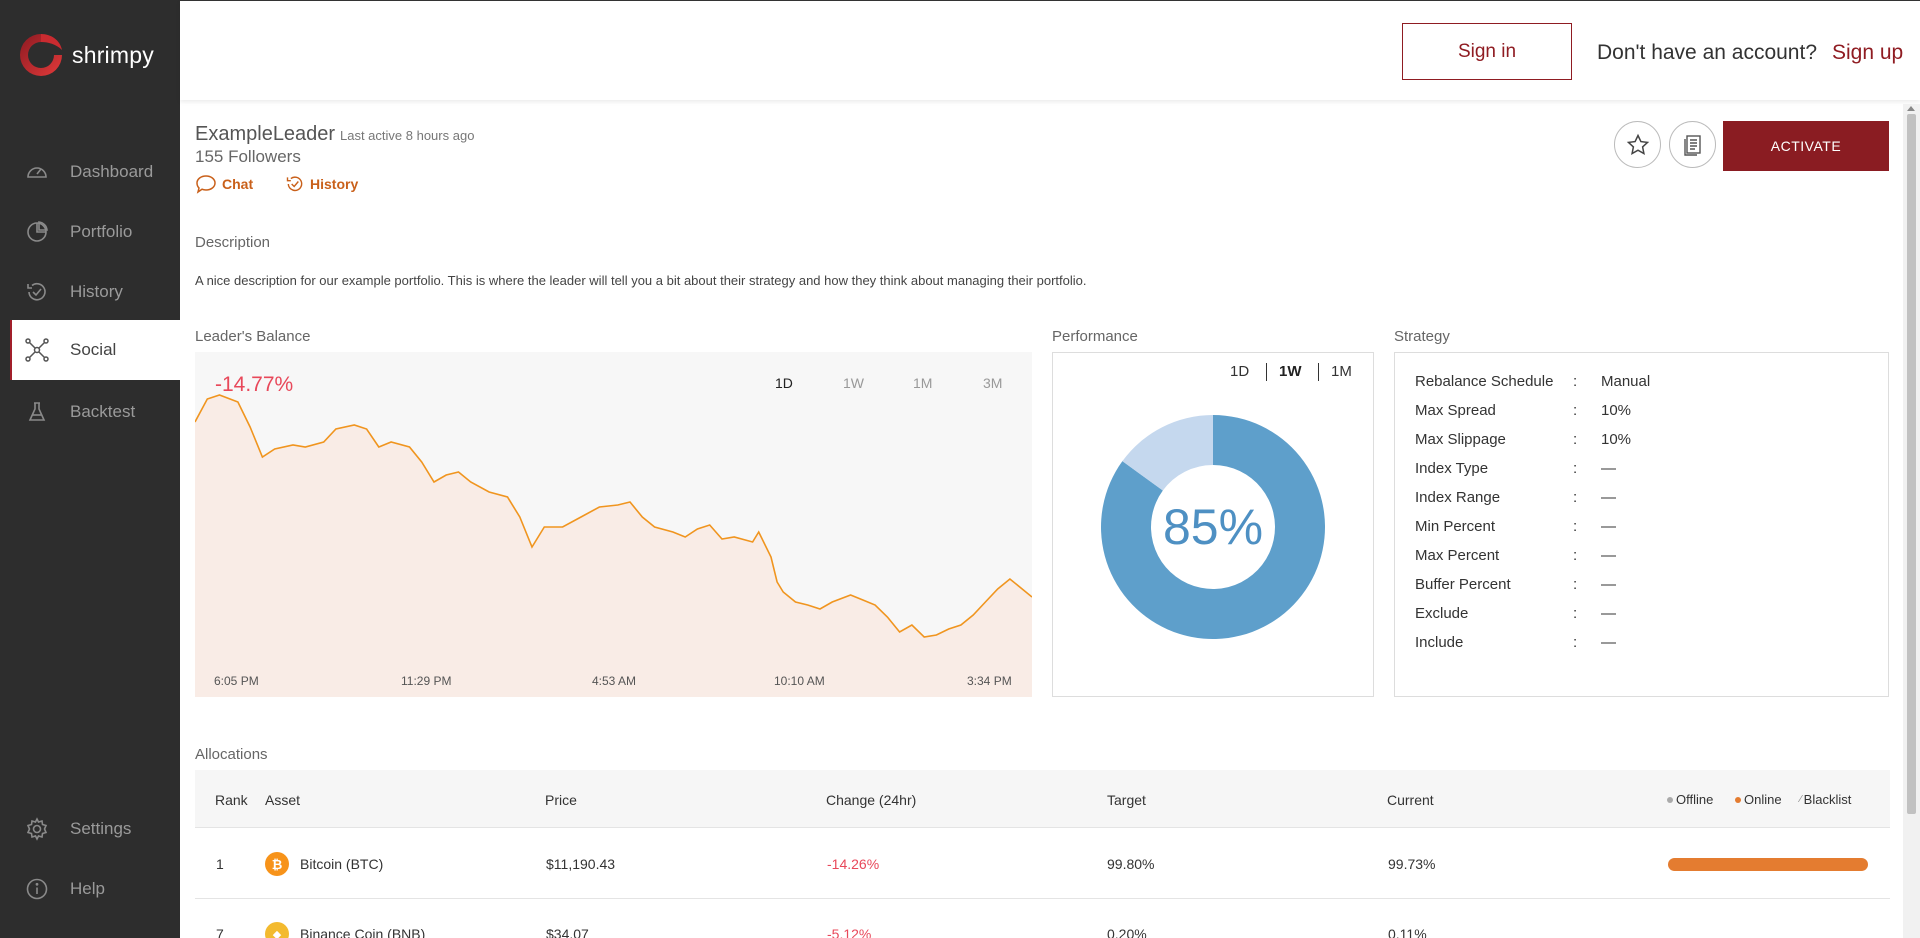 This screenshot has width=1920, height=938. I want to click on top-header: Sign in Don't have an account? Sign up, so click(1050, 50).